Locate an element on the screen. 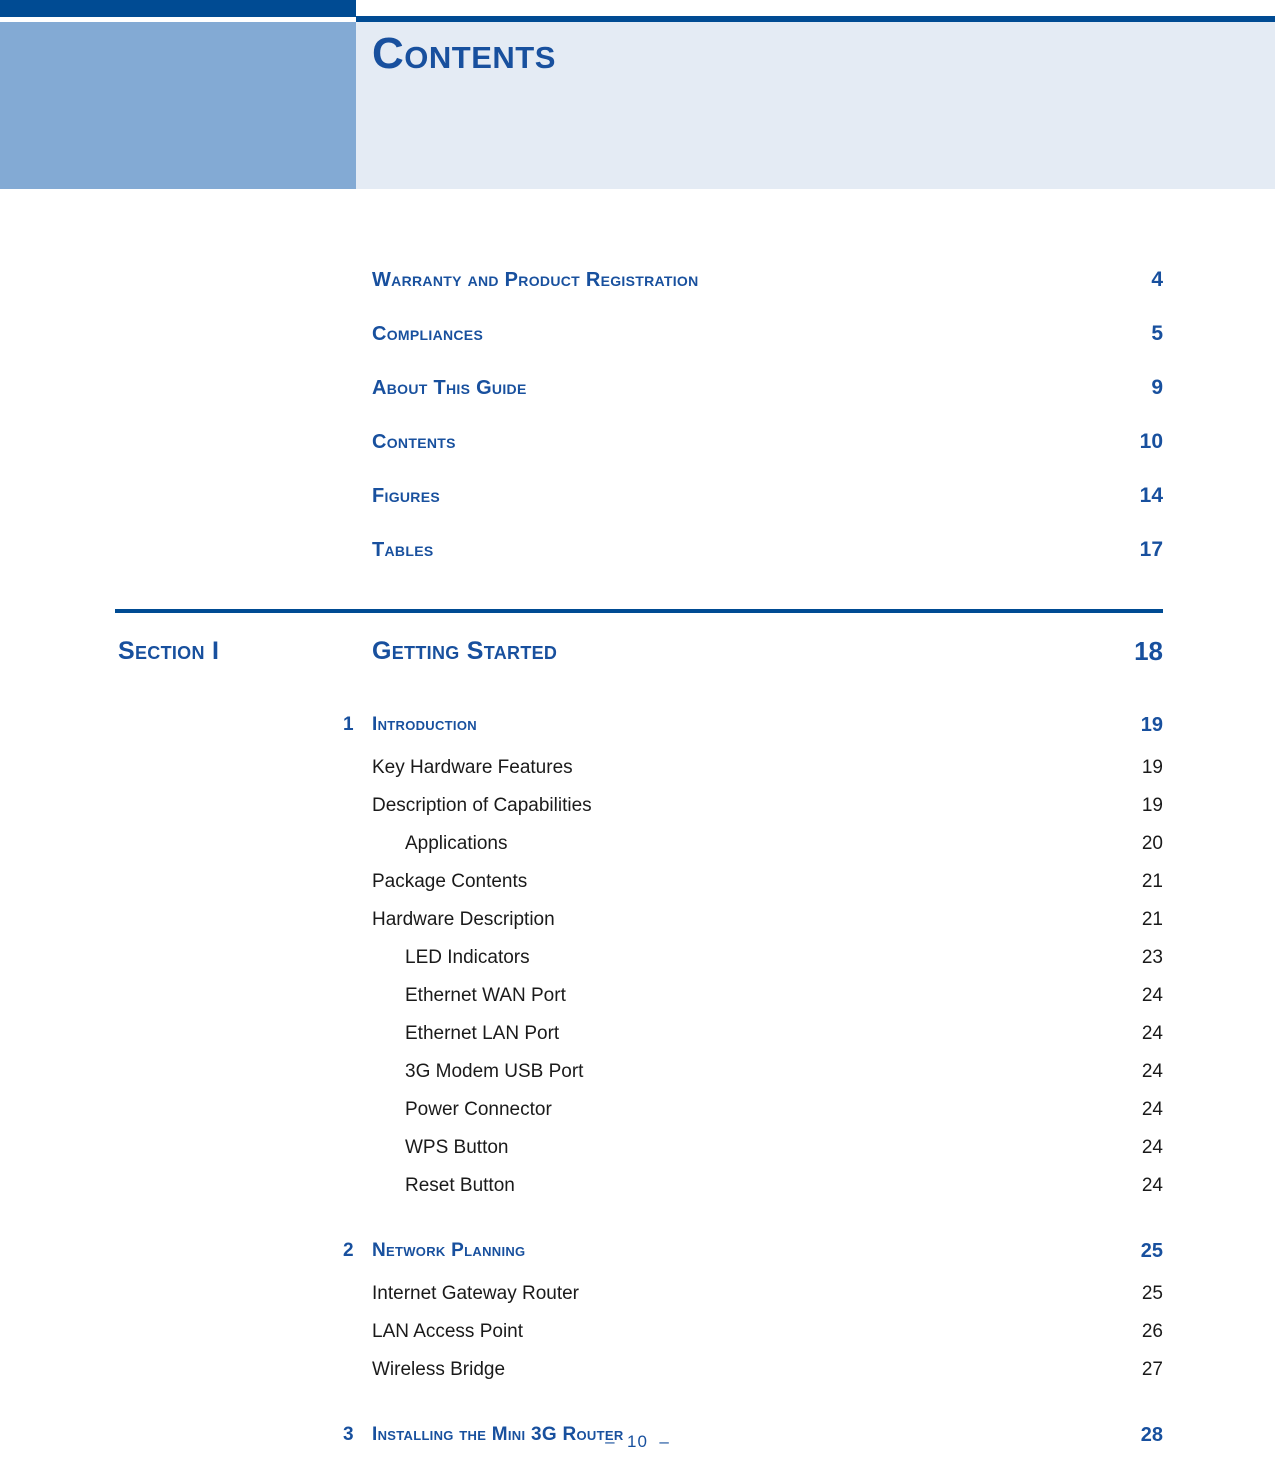 The height and width of the screenshot is (1474, 1275). chapter-number: 1 is located at coordinates (348, 724).